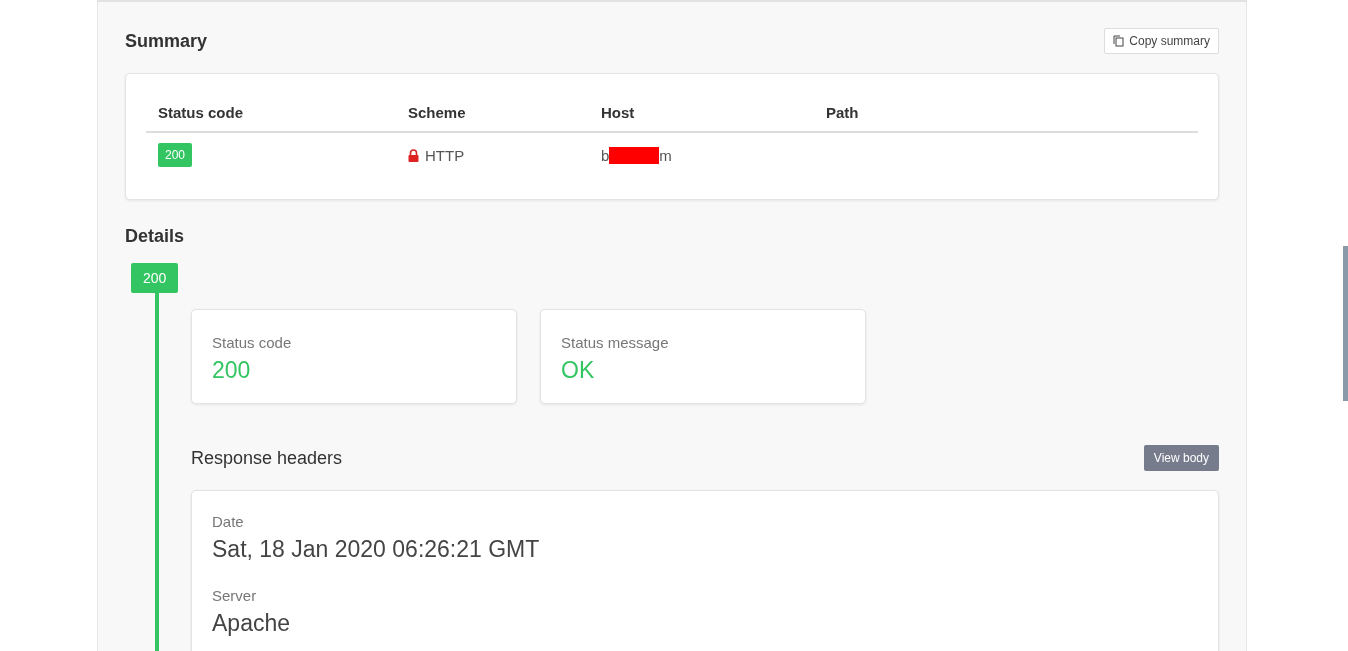  What do you see at coordinates (701, 113) in the screenshot?
I see `column-header: Host` at bounding box center [701, 113].